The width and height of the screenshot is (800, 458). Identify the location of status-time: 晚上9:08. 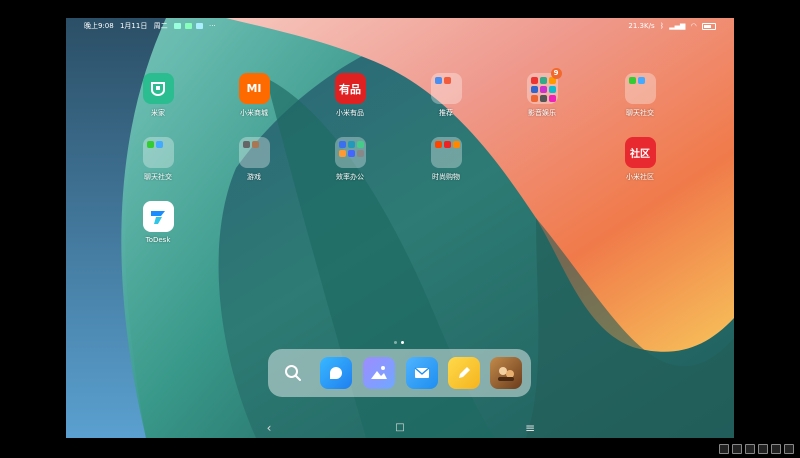
(99, 26).